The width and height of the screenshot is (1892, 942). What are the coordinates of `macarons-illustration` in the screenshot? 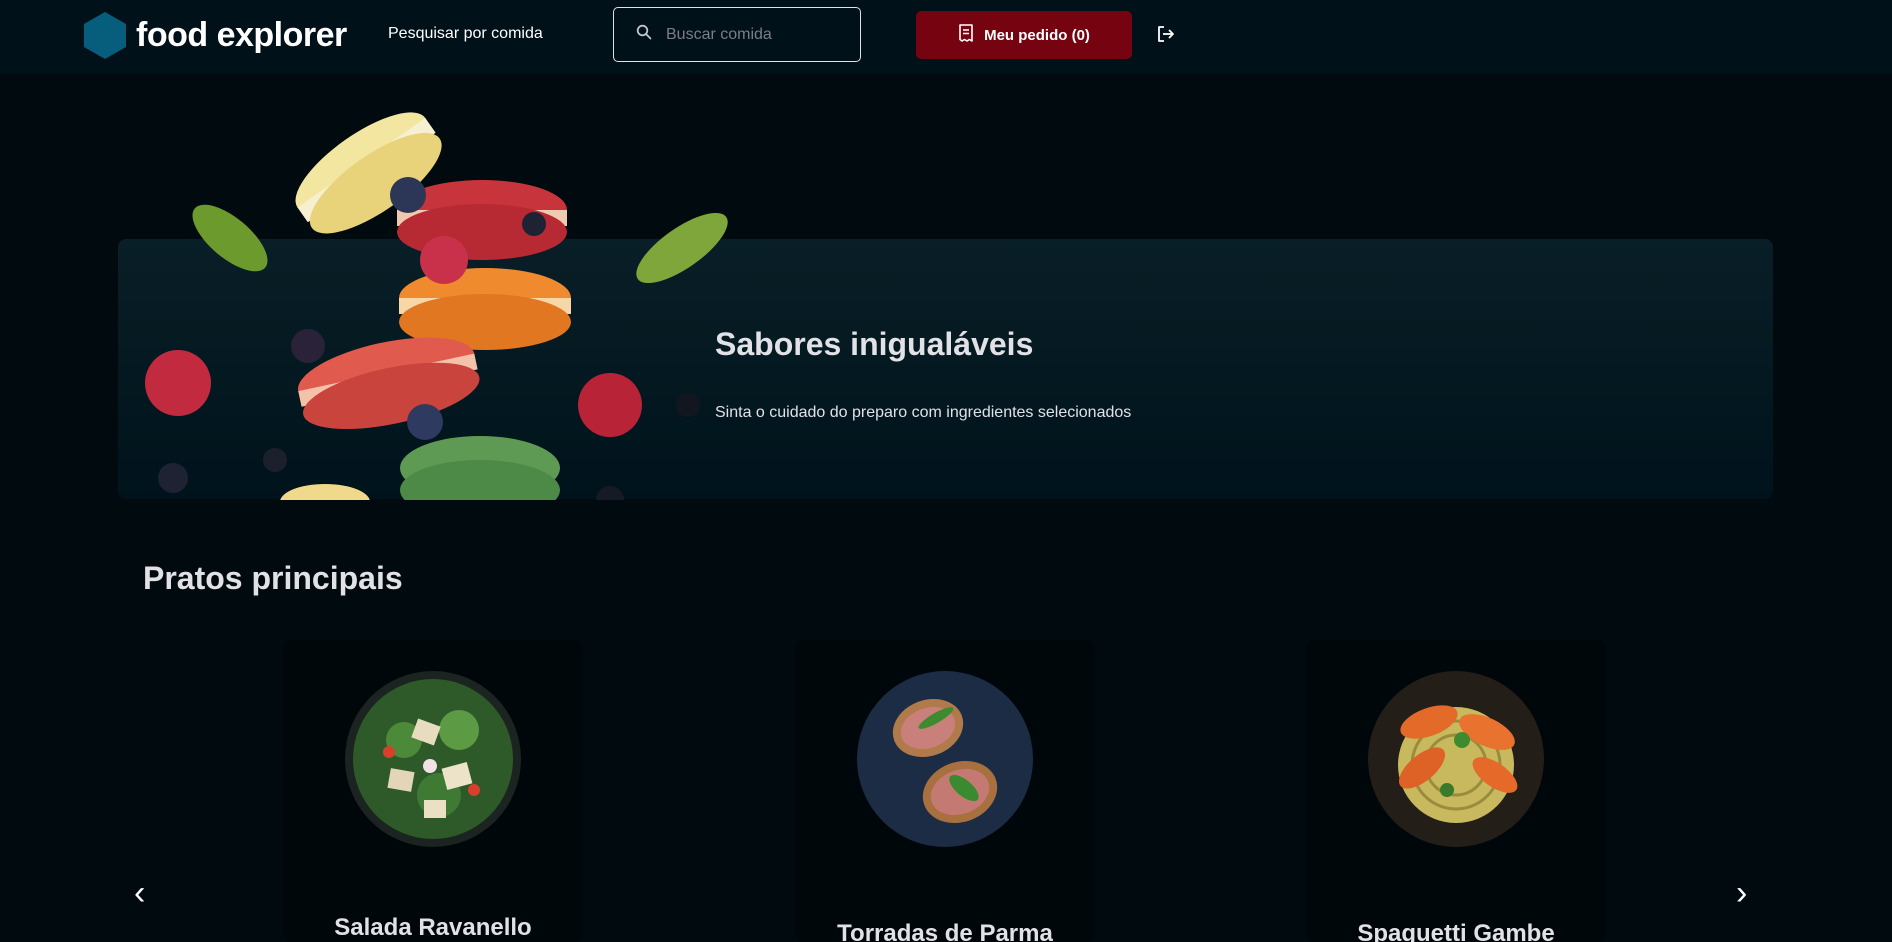 It's located at (450, 295).